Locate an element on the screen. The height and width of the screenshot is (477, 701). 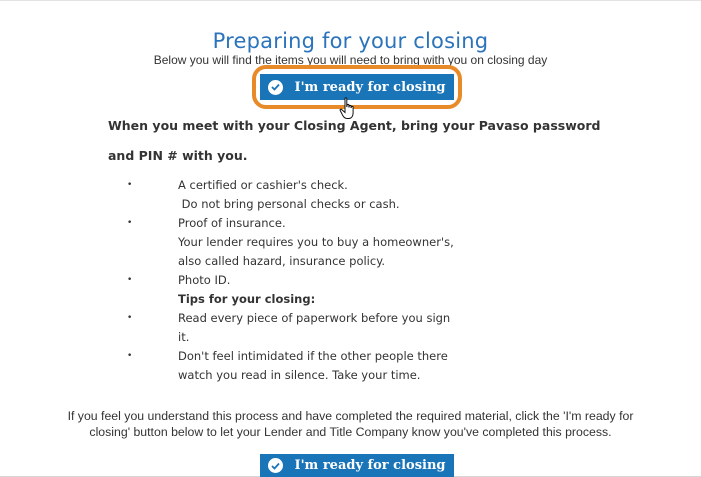
list-item: Proof of insurance. is located at coordinates (232, 223).